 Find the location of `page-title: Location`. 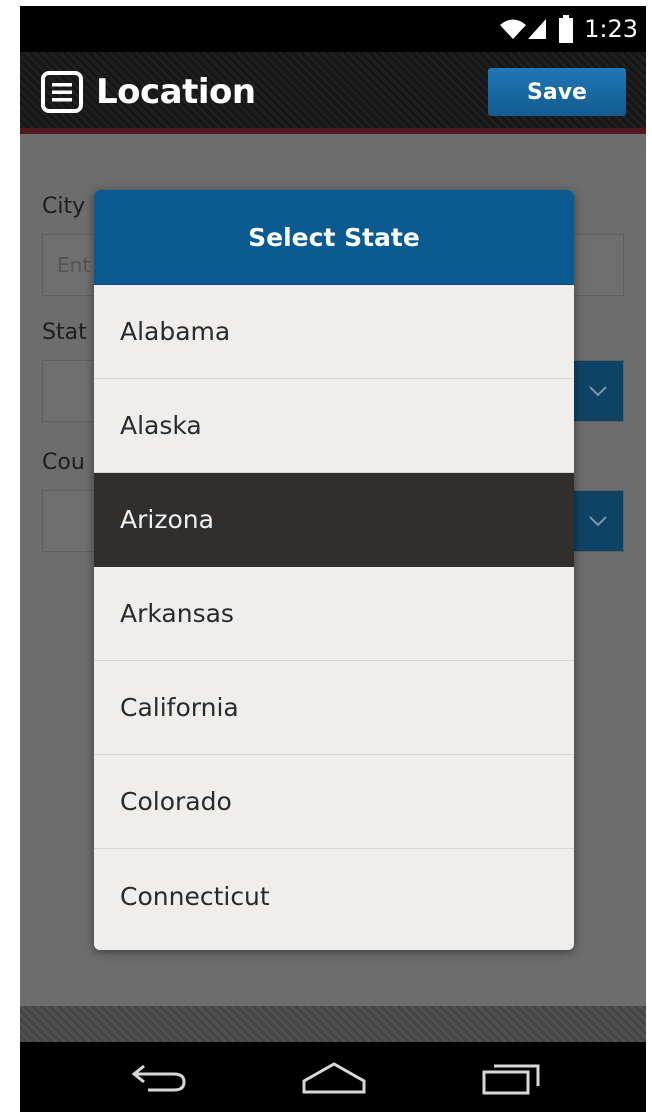

page-title: Location is located at coordinates (176, 92).